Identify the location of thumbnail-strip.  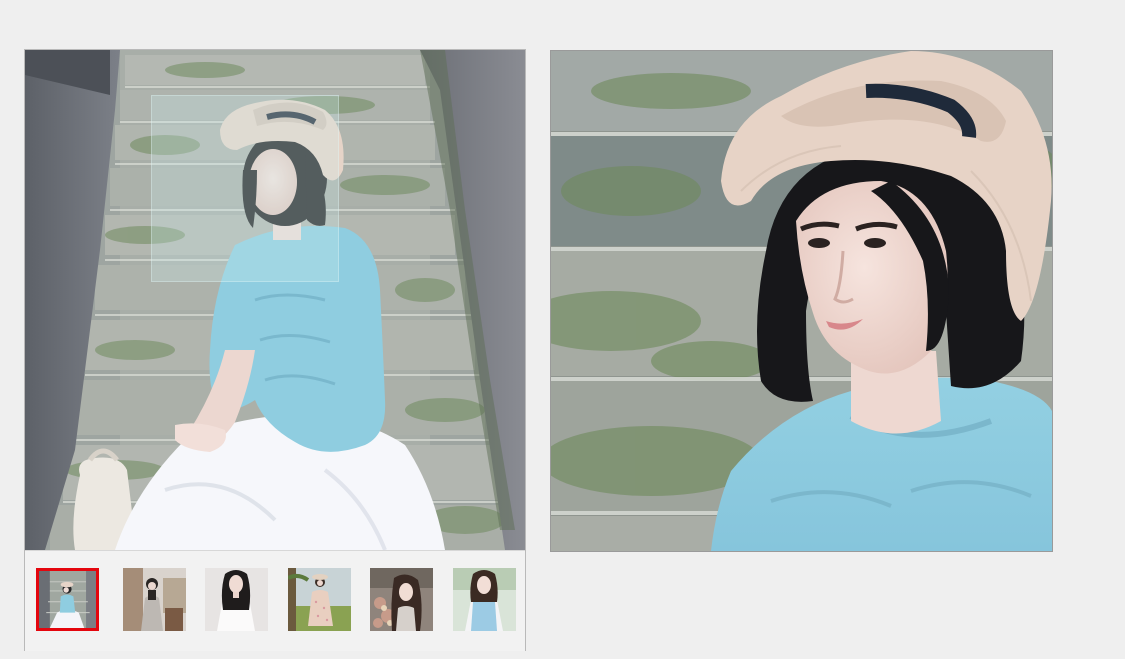
(275, 600).